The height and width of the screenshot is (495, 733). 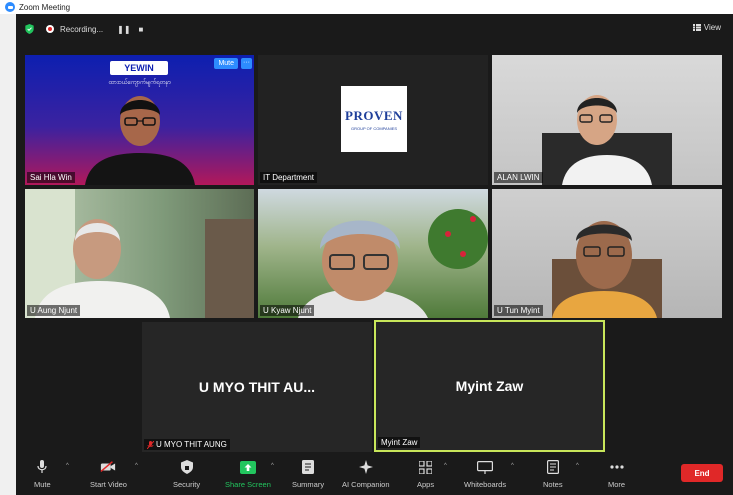 What do you see at coordinates (45, 7) in the screenshot?
I see `window-title: Zoom Meeting` at bounding box center [45, 7].